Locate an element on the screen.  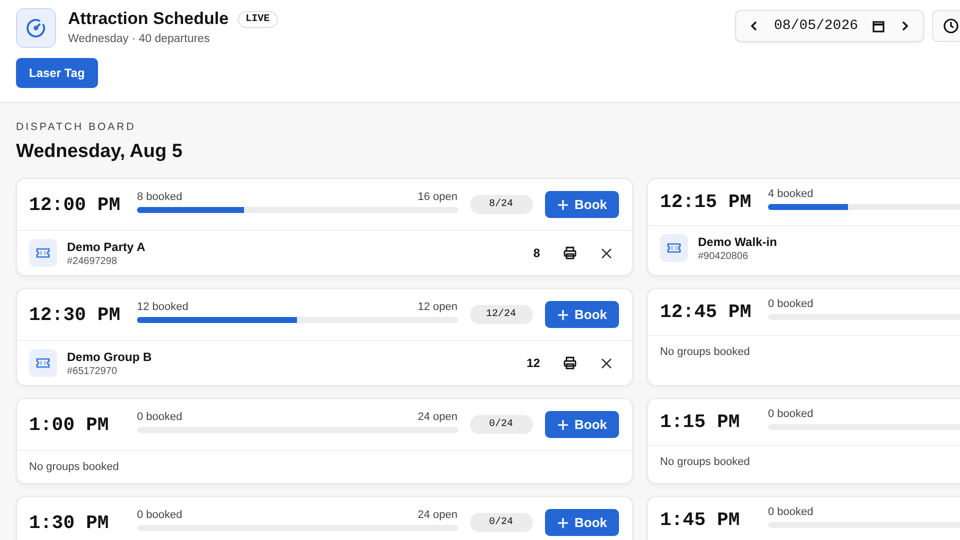
open-count: 16 open is located at coordinates (438, 196).